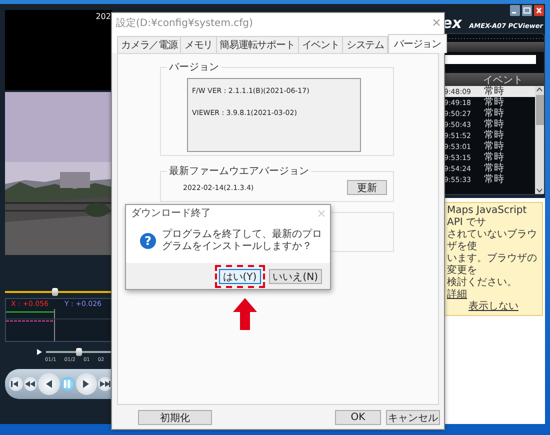 This screenshot has height=435, width=550. What do you see at coordinates (55, 292) in the screenshot?
I see `slider-thumb` at bounding box center [55, 292].